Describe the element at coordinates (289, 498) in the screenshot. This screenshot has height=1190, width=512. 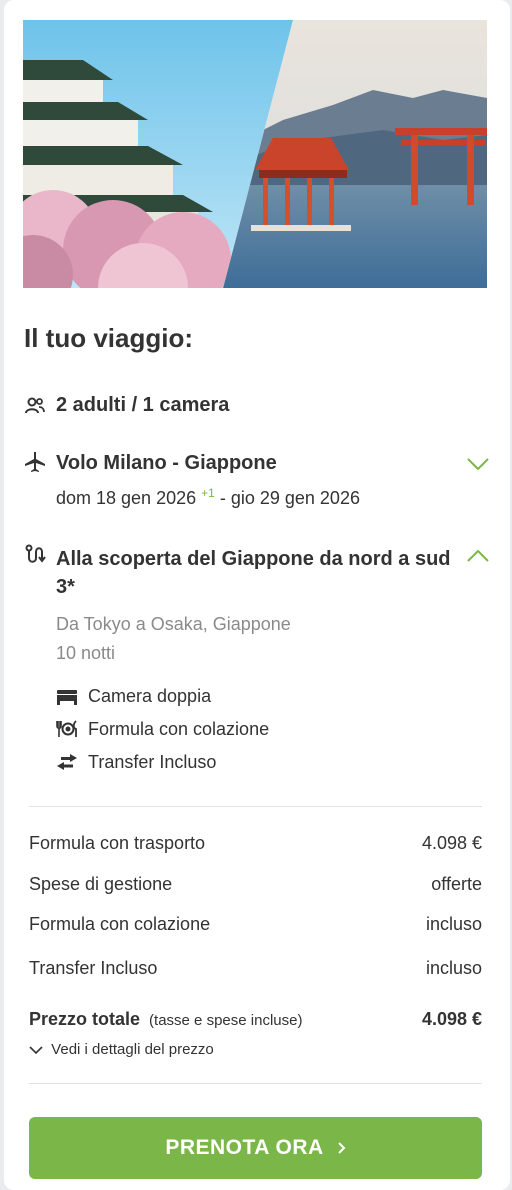
I see `flight-date-end: - gio 29 gen 2026` at that location.